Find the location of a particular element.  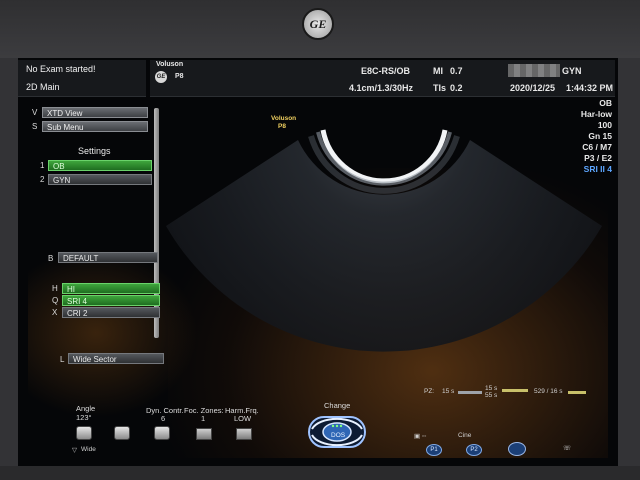

wide-toggle-icon: ▽ is located at coordinates (74, 450).